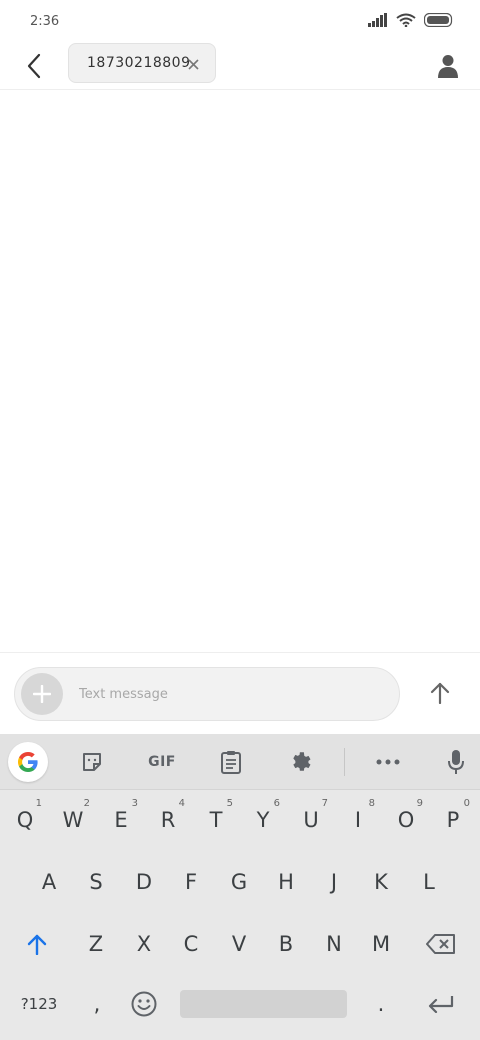 Image resolution: width=480 pixels, height=1040 pixels. I want to click on key-hint: 8, so click(371, 803).